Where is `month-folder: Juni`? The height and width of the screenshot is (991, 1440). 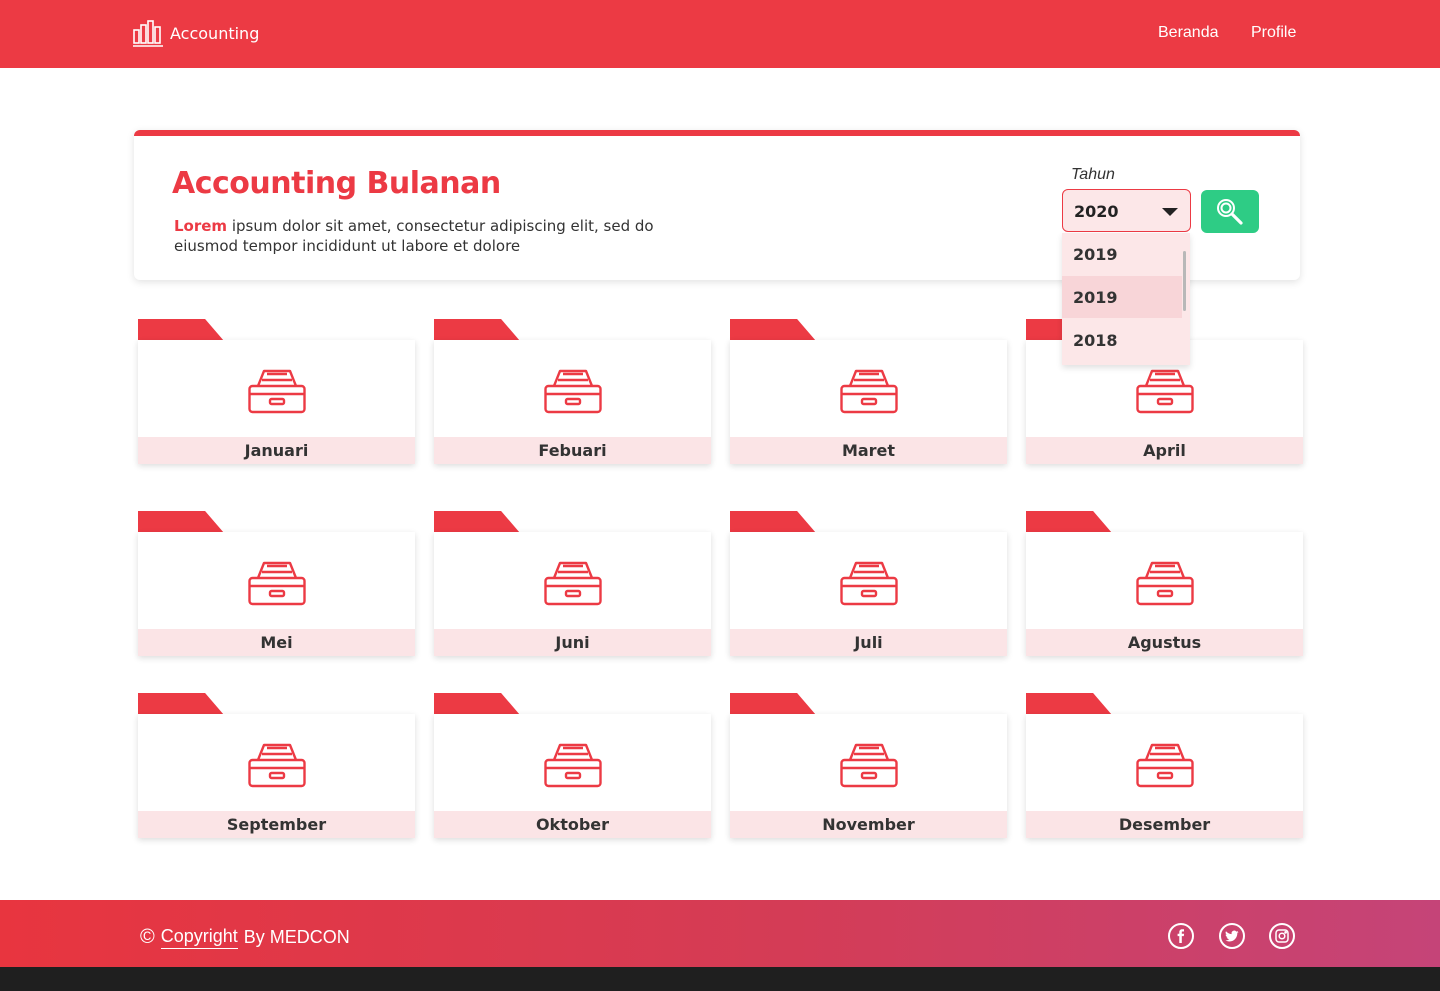
month-folder: Juni is located at coordinates (572, 583).